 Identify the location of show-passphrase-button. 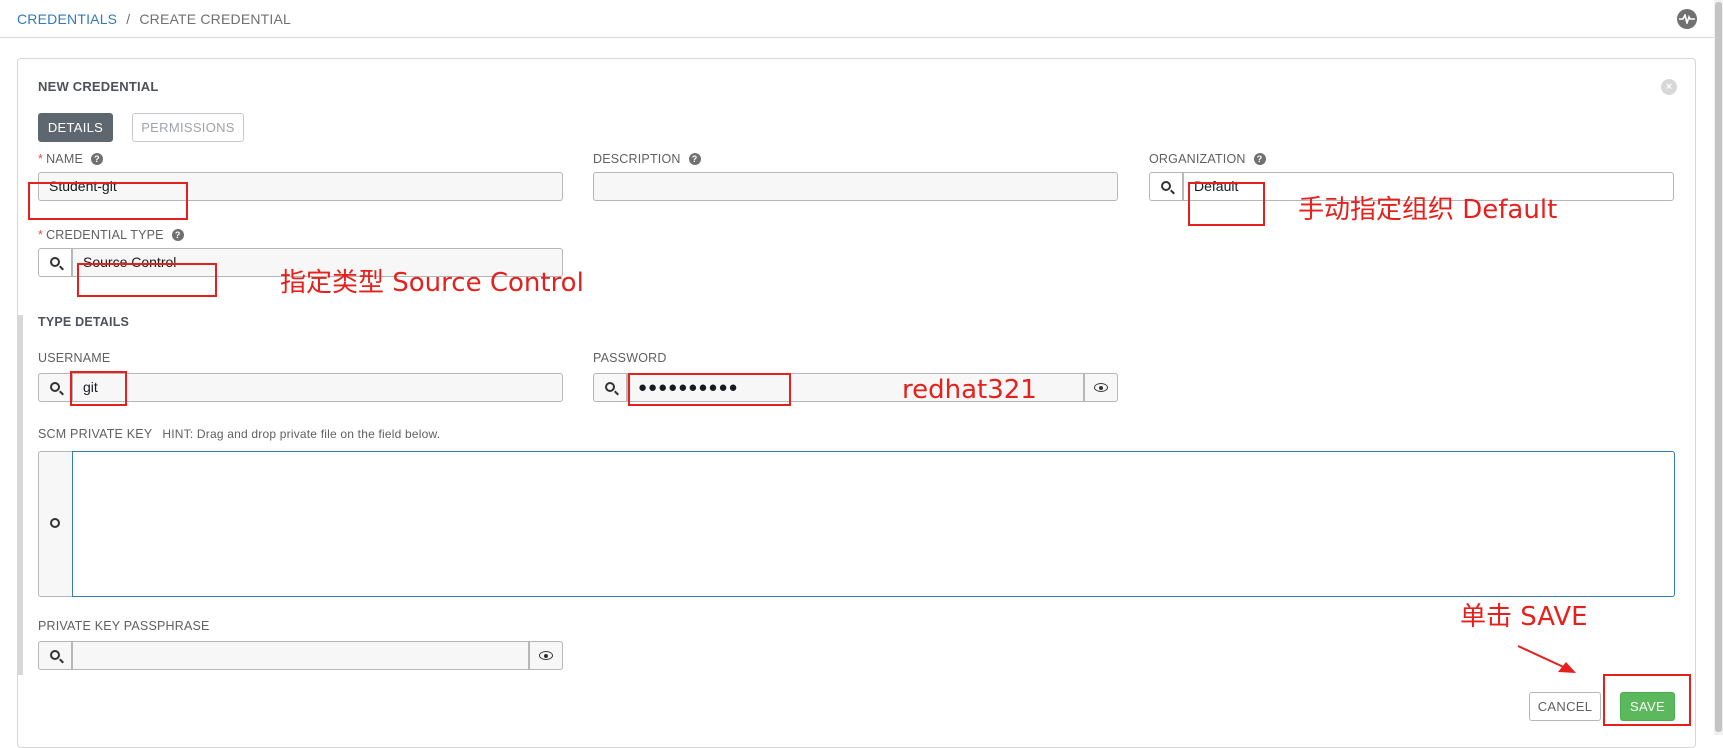
(546, 655).